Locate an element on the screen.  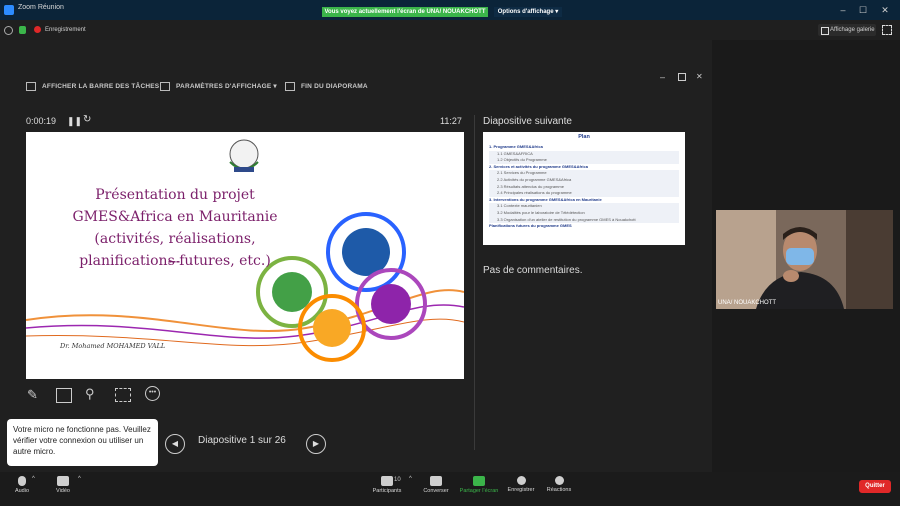
maximize-button: ☐ is located at coordinates (863, 10).